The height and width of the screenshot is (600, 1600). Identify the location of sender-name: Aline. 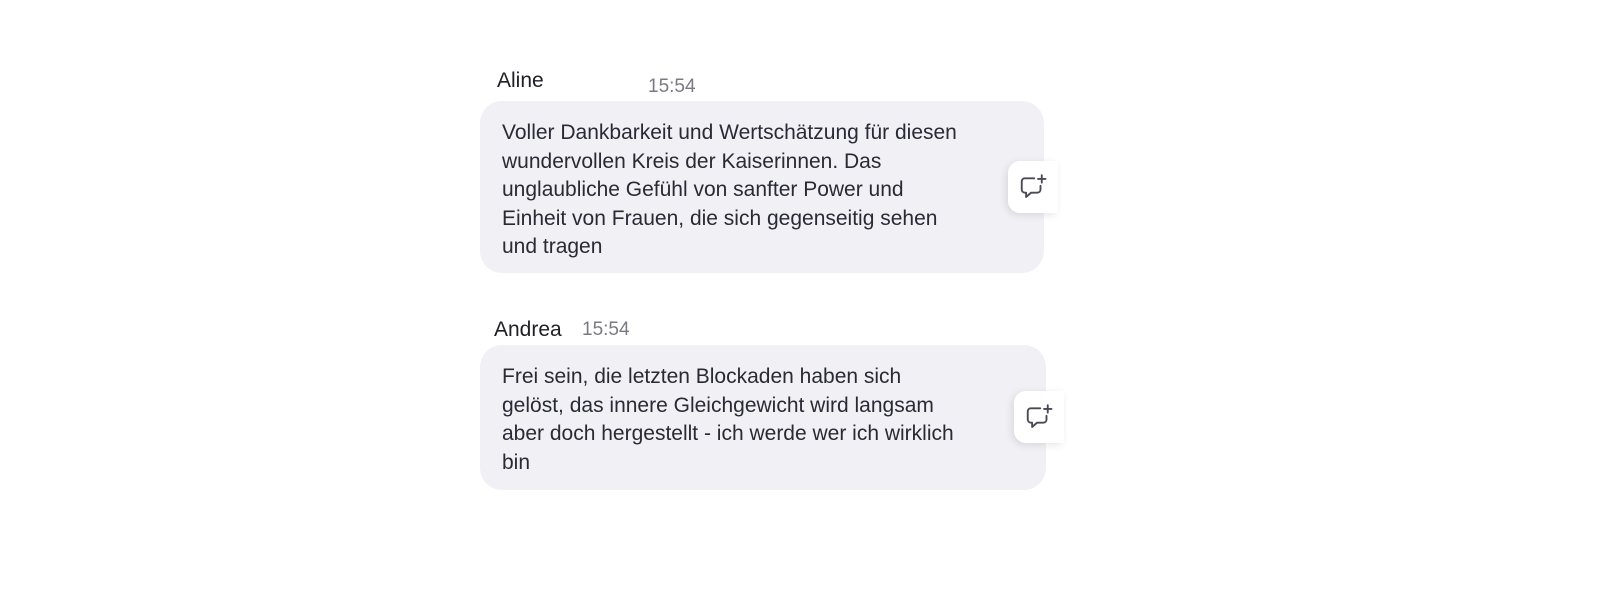
(520, 80).